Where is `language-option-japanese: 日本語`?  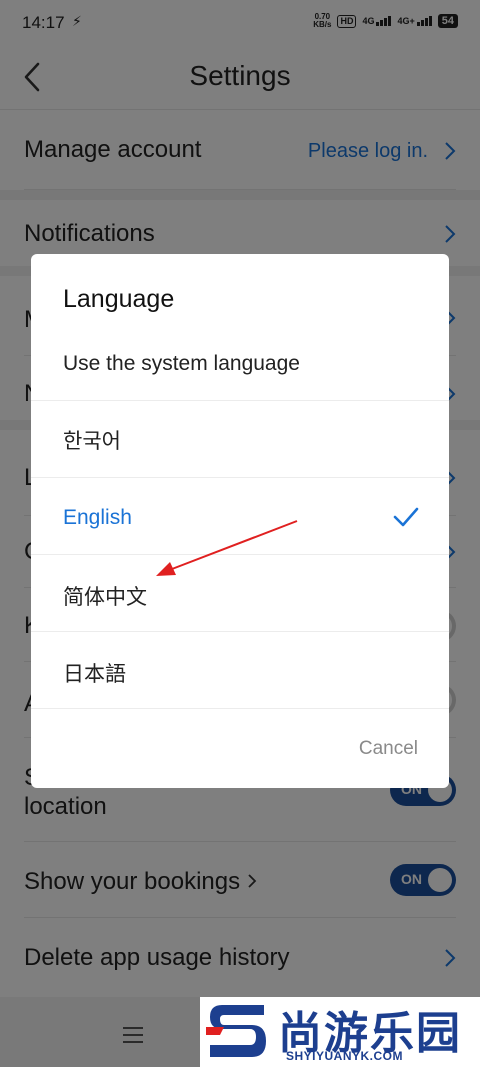
language-option-japanese: 日本語 is located at coordinates (240, 670).